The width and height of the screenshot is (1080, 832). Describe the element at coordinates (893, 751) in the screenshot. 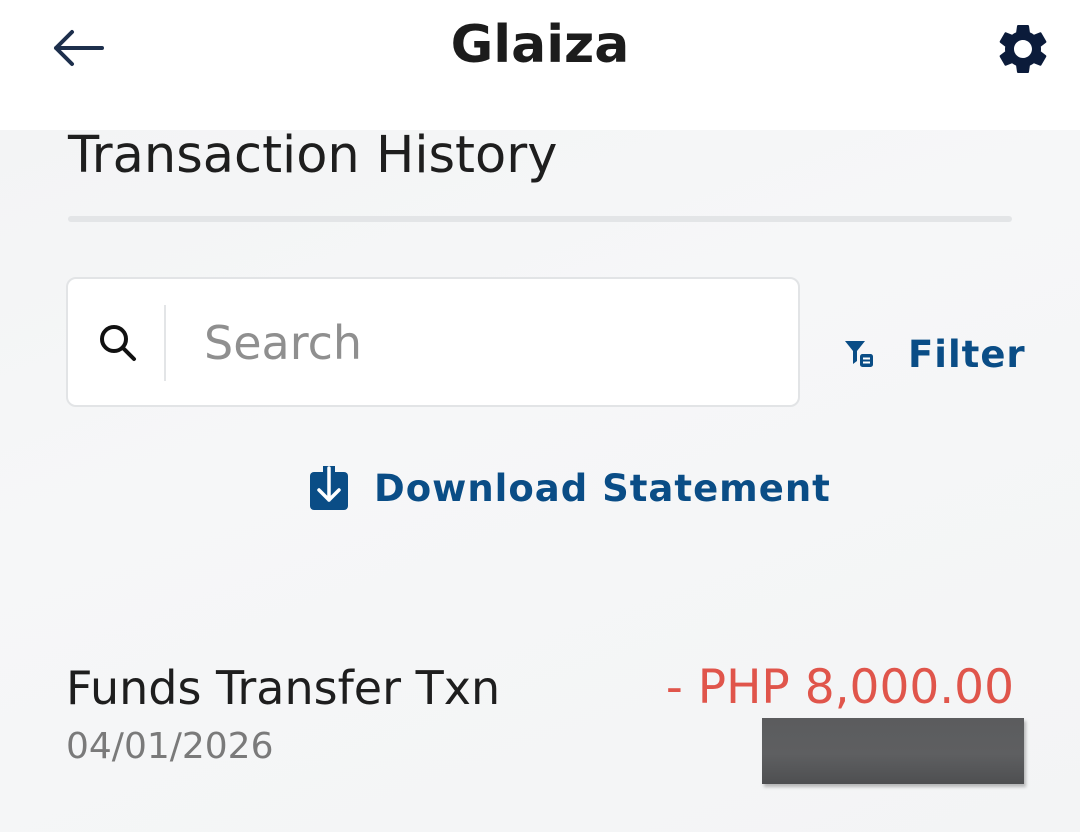

I see `redacted-block` at that location.